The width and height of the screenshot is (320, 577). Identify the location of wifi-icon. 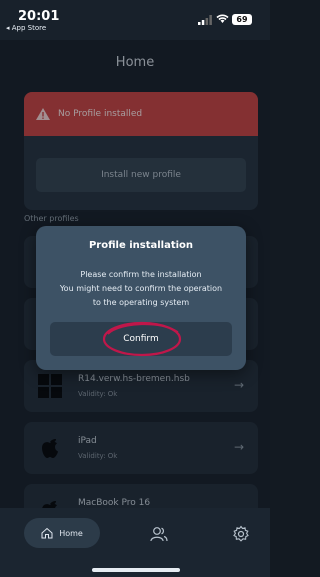
(222, 18).